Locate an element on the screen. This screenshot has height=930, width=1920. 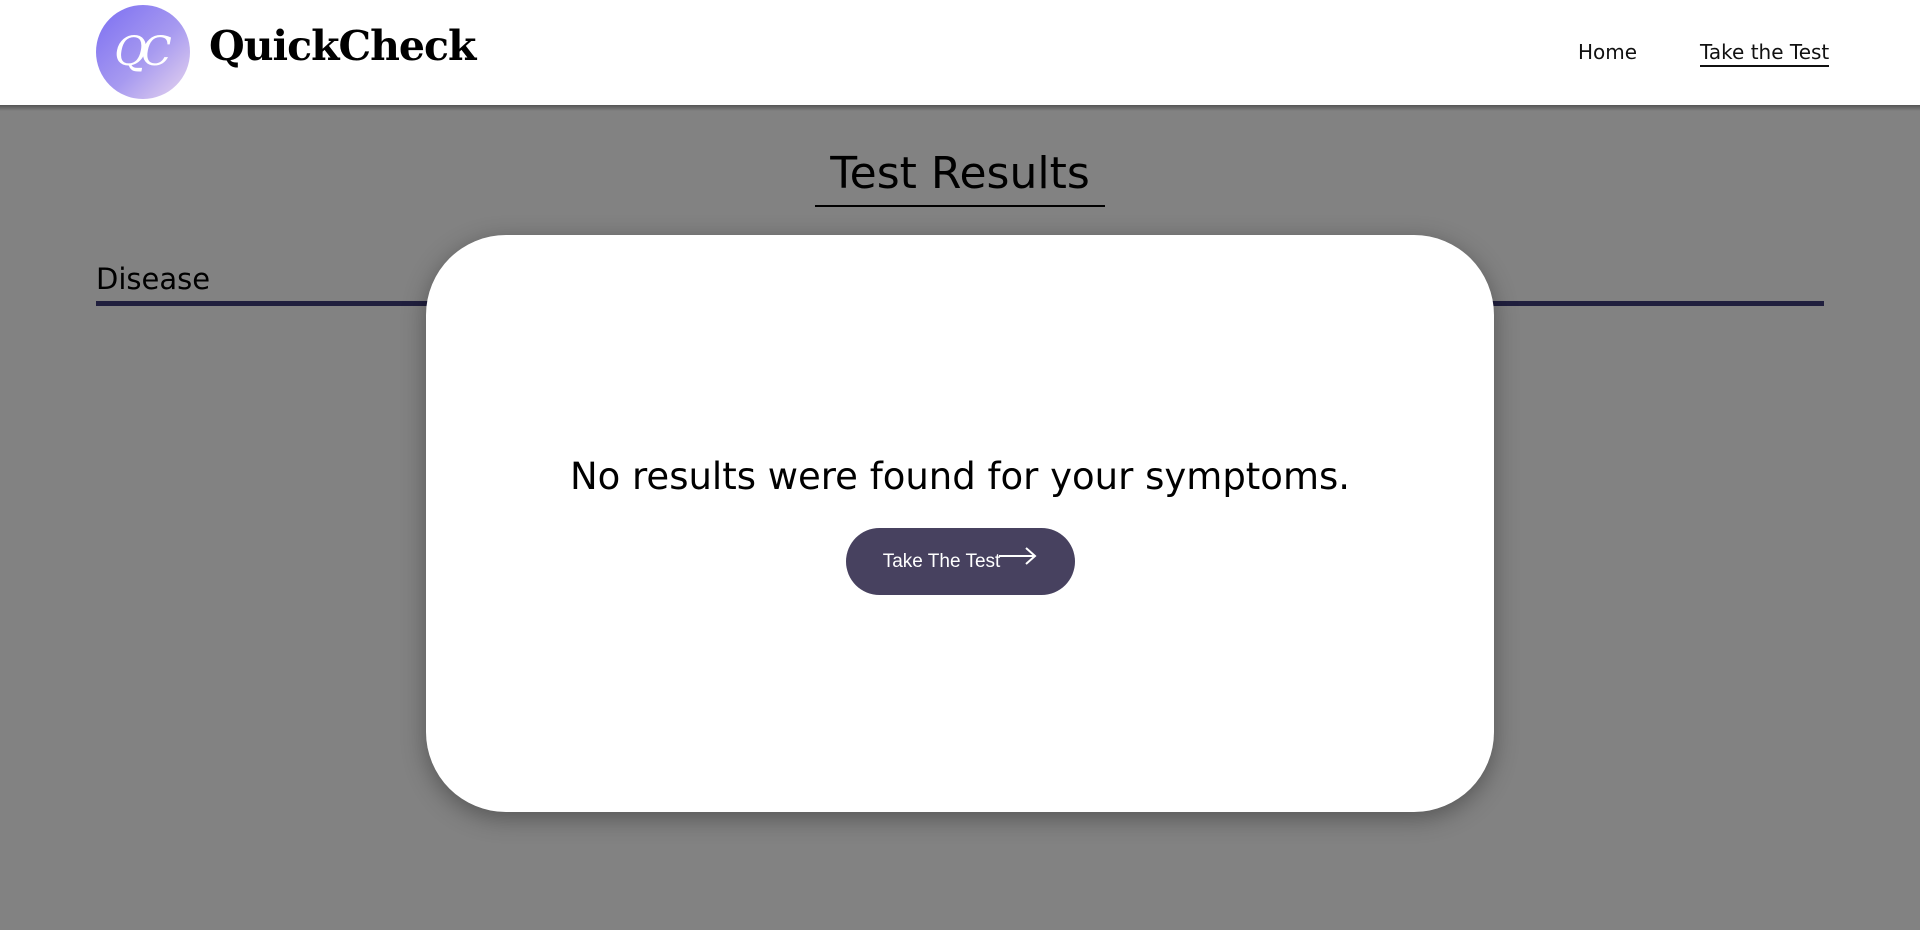
header-shadow is located at coordinates (960, 108).